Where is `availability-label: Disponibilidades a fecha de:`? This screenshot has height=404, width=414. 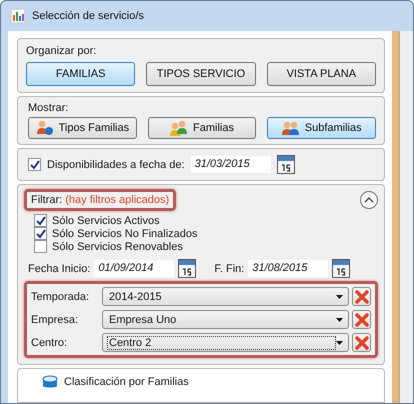 availability-label: Disponibilidades a fecha de: is located at coordinates (116, 164).